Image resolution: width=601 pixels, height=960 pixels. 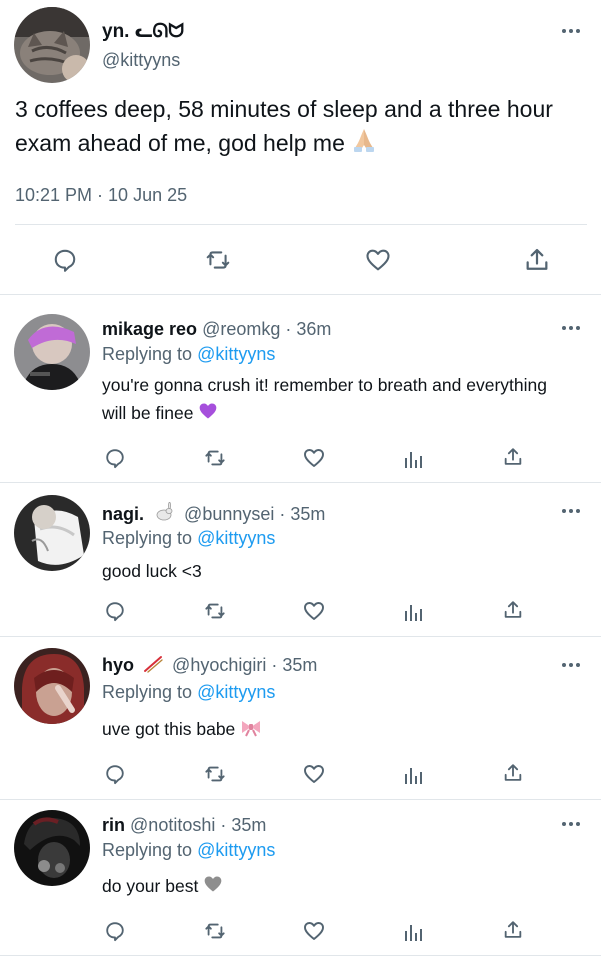 I want to click on reply-time: · 36m, so click(x=308, y=329).